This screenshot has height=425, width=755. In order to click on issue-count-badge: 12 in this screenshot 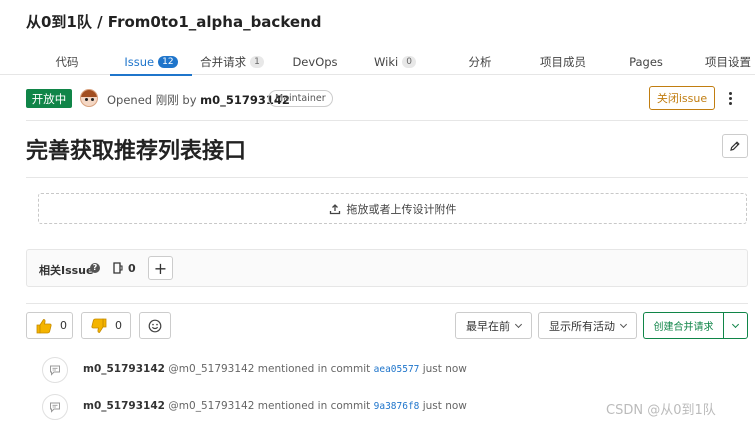, I will do `click(168, 61)`.